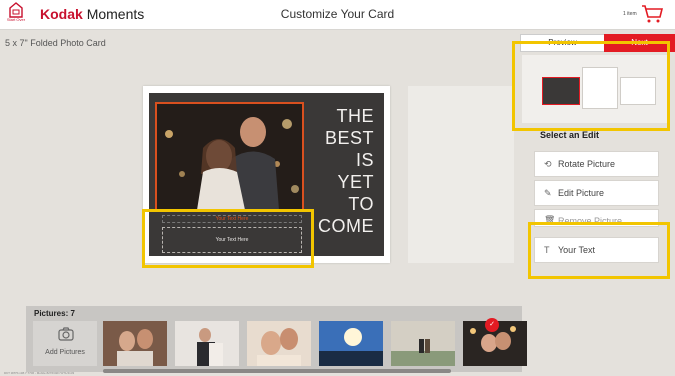 Image resolution: width=675 pixels, height=376 pixels. Describe the element at coordinates (349, 138) in the screenshot. I see `quote-line: BEST` at that location.